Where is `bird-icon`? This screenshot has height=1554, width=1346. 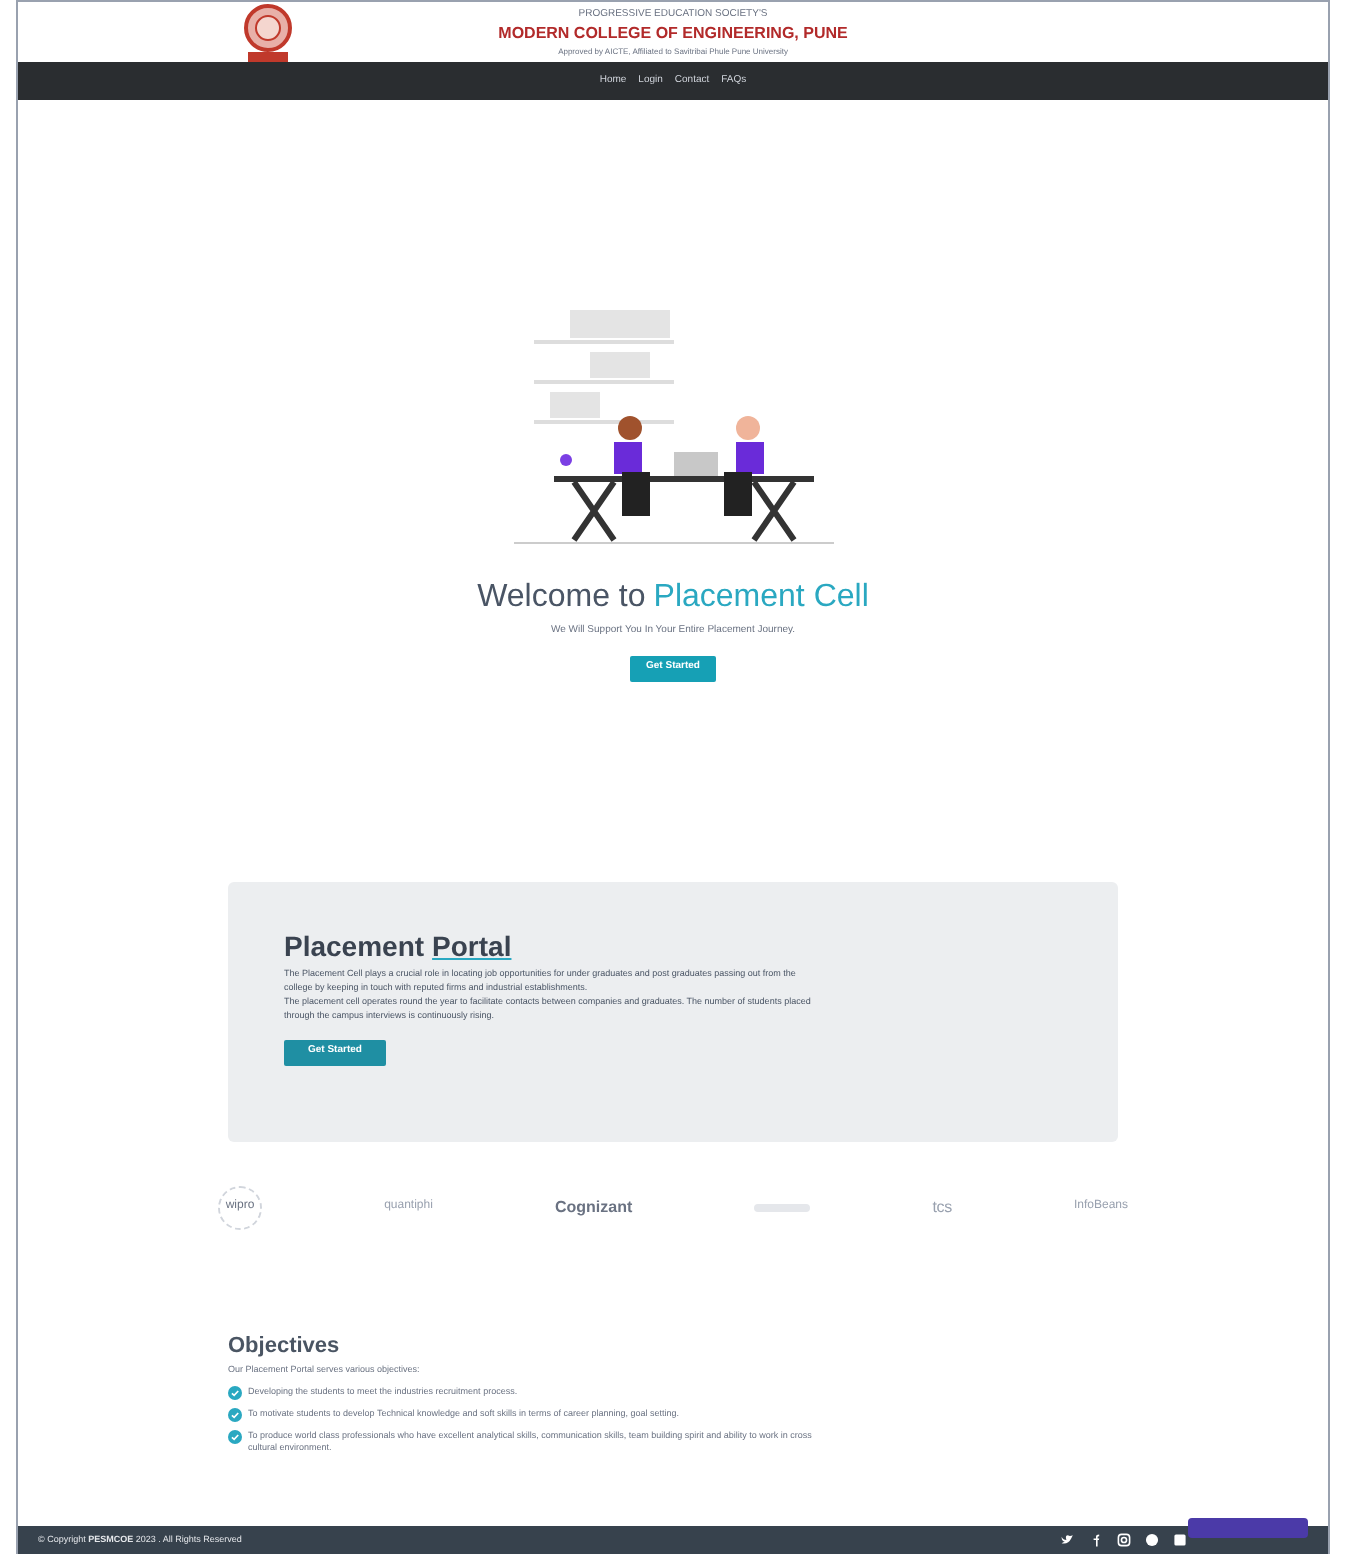
bird-icon is located at coordinates (1068, 1540).